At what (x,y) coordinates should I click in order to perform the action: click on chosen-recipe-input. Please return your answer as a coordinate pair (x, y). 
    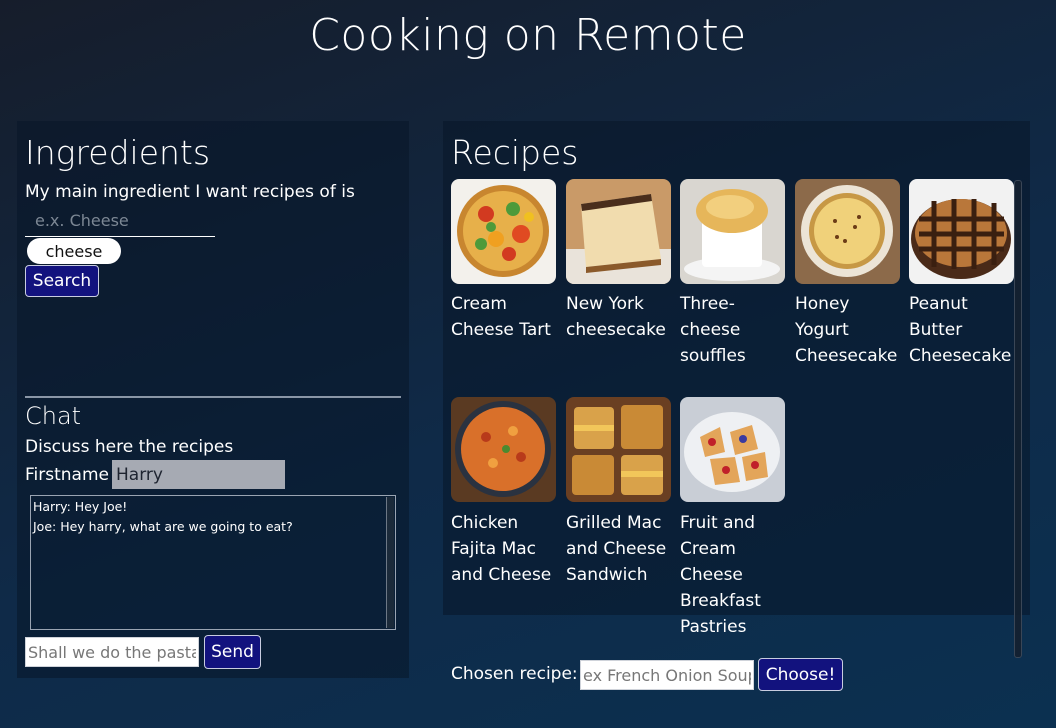
    Looking at the image, I should click on (667, 675).